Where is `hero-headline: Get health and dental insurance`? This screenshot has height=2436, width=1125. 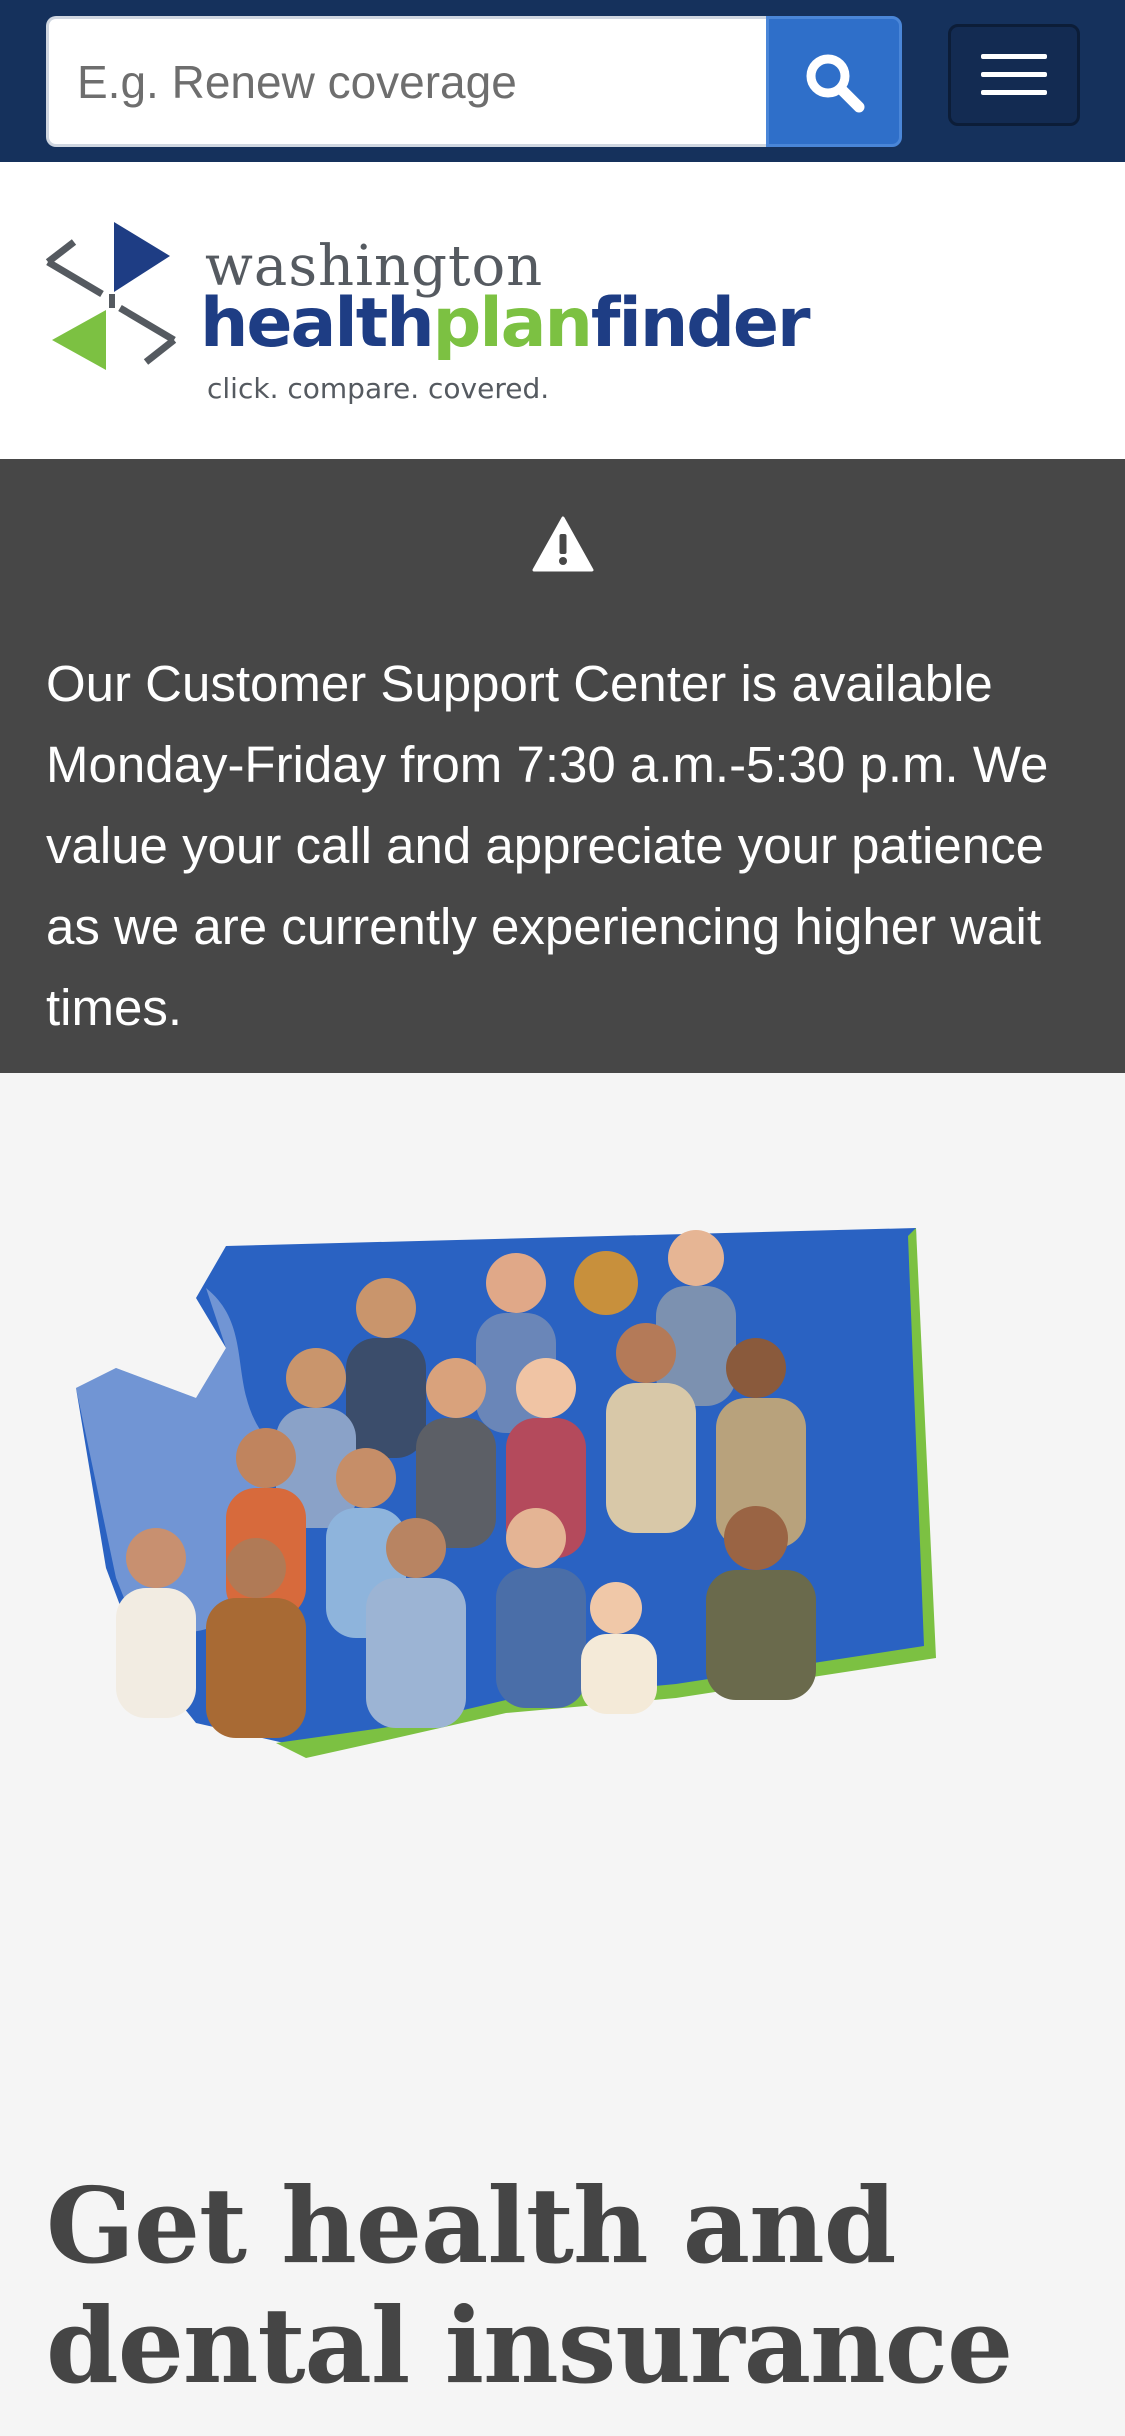 hero-headline: Get health and dental insurance is located at coordinates (529, 2285).